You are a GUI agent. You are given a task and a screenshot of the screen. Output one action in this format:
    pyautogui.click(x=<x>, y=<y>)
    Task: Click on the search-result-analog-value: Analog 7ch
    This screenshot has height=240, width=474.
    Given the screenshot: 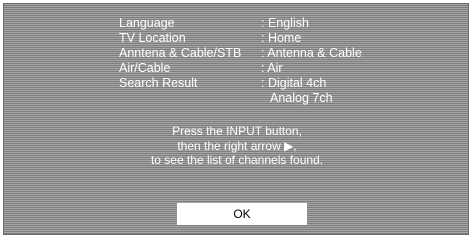 What is the action you would take?
    pyautogui.click(x=301, y=98)
    